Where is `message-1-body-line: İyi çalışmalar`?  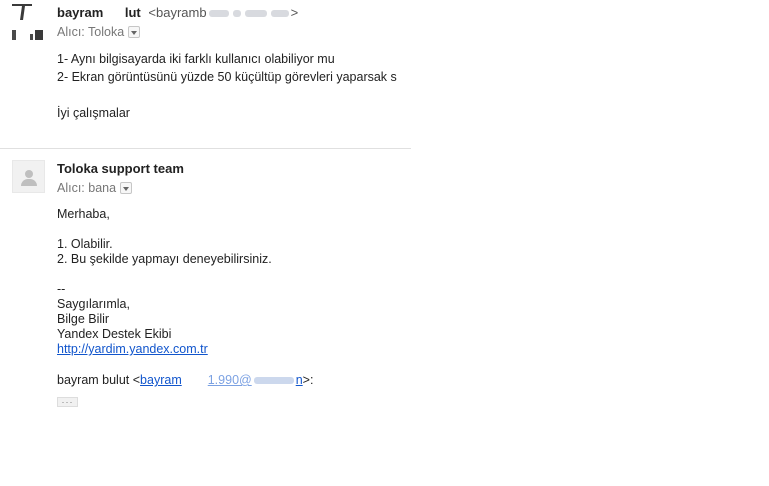 message-1-body-line: İyi çalışmalar is located at coordinates (93, 113).